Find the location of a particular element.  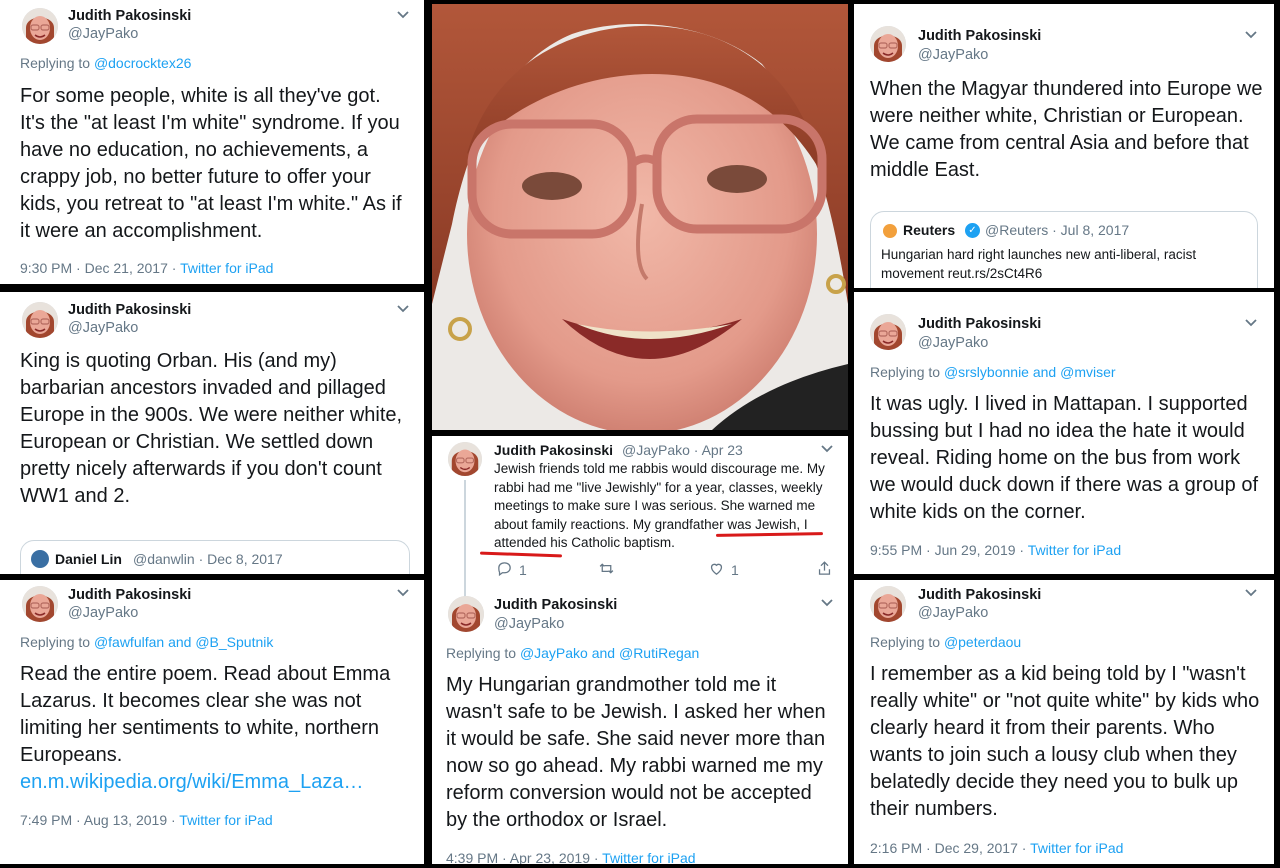

reply-context: Replying to @srslybonnie and @mviser is located at coordinates (993, 372).